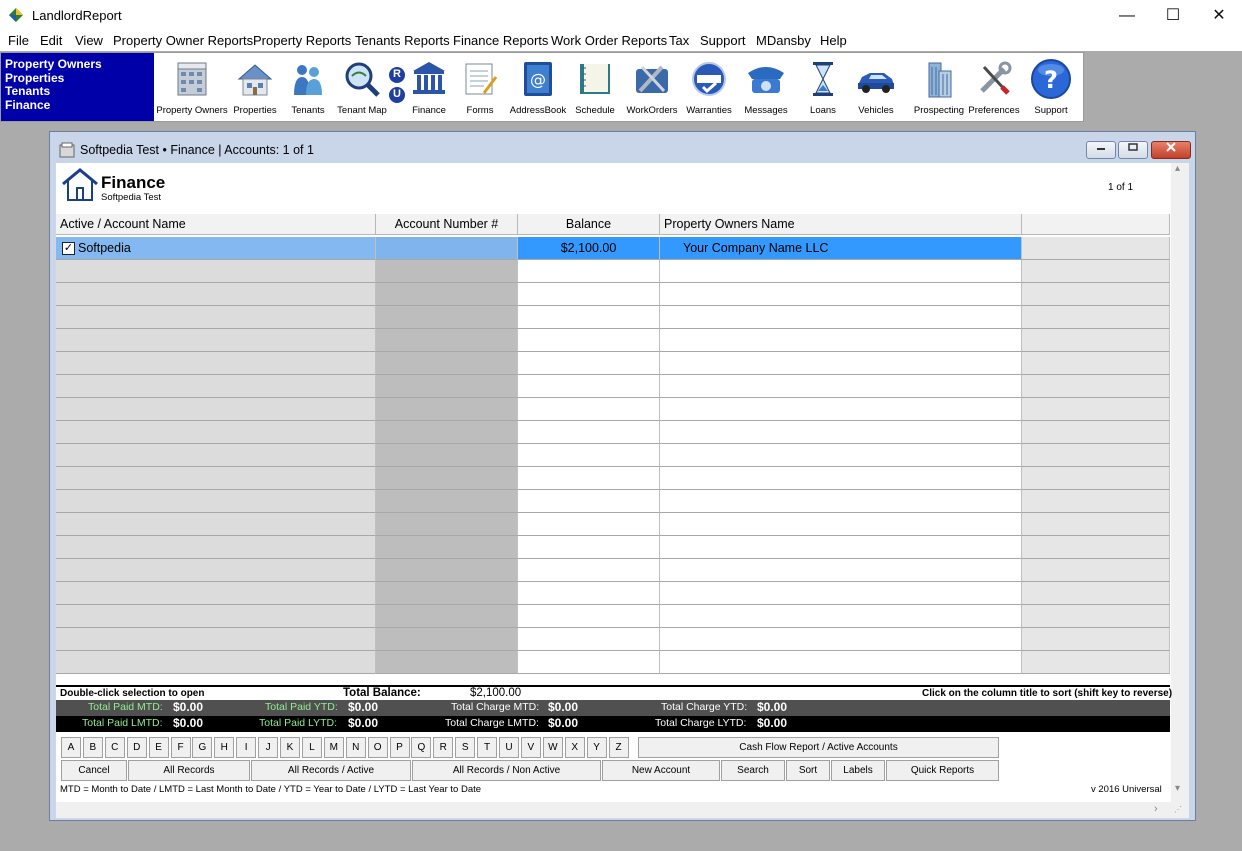 This screenshot has width=1242, height=851. What do you see at coordinates (1127, 15) in the screenshot?
I see `minimize-button: —` at bounding box center [1127, 15].